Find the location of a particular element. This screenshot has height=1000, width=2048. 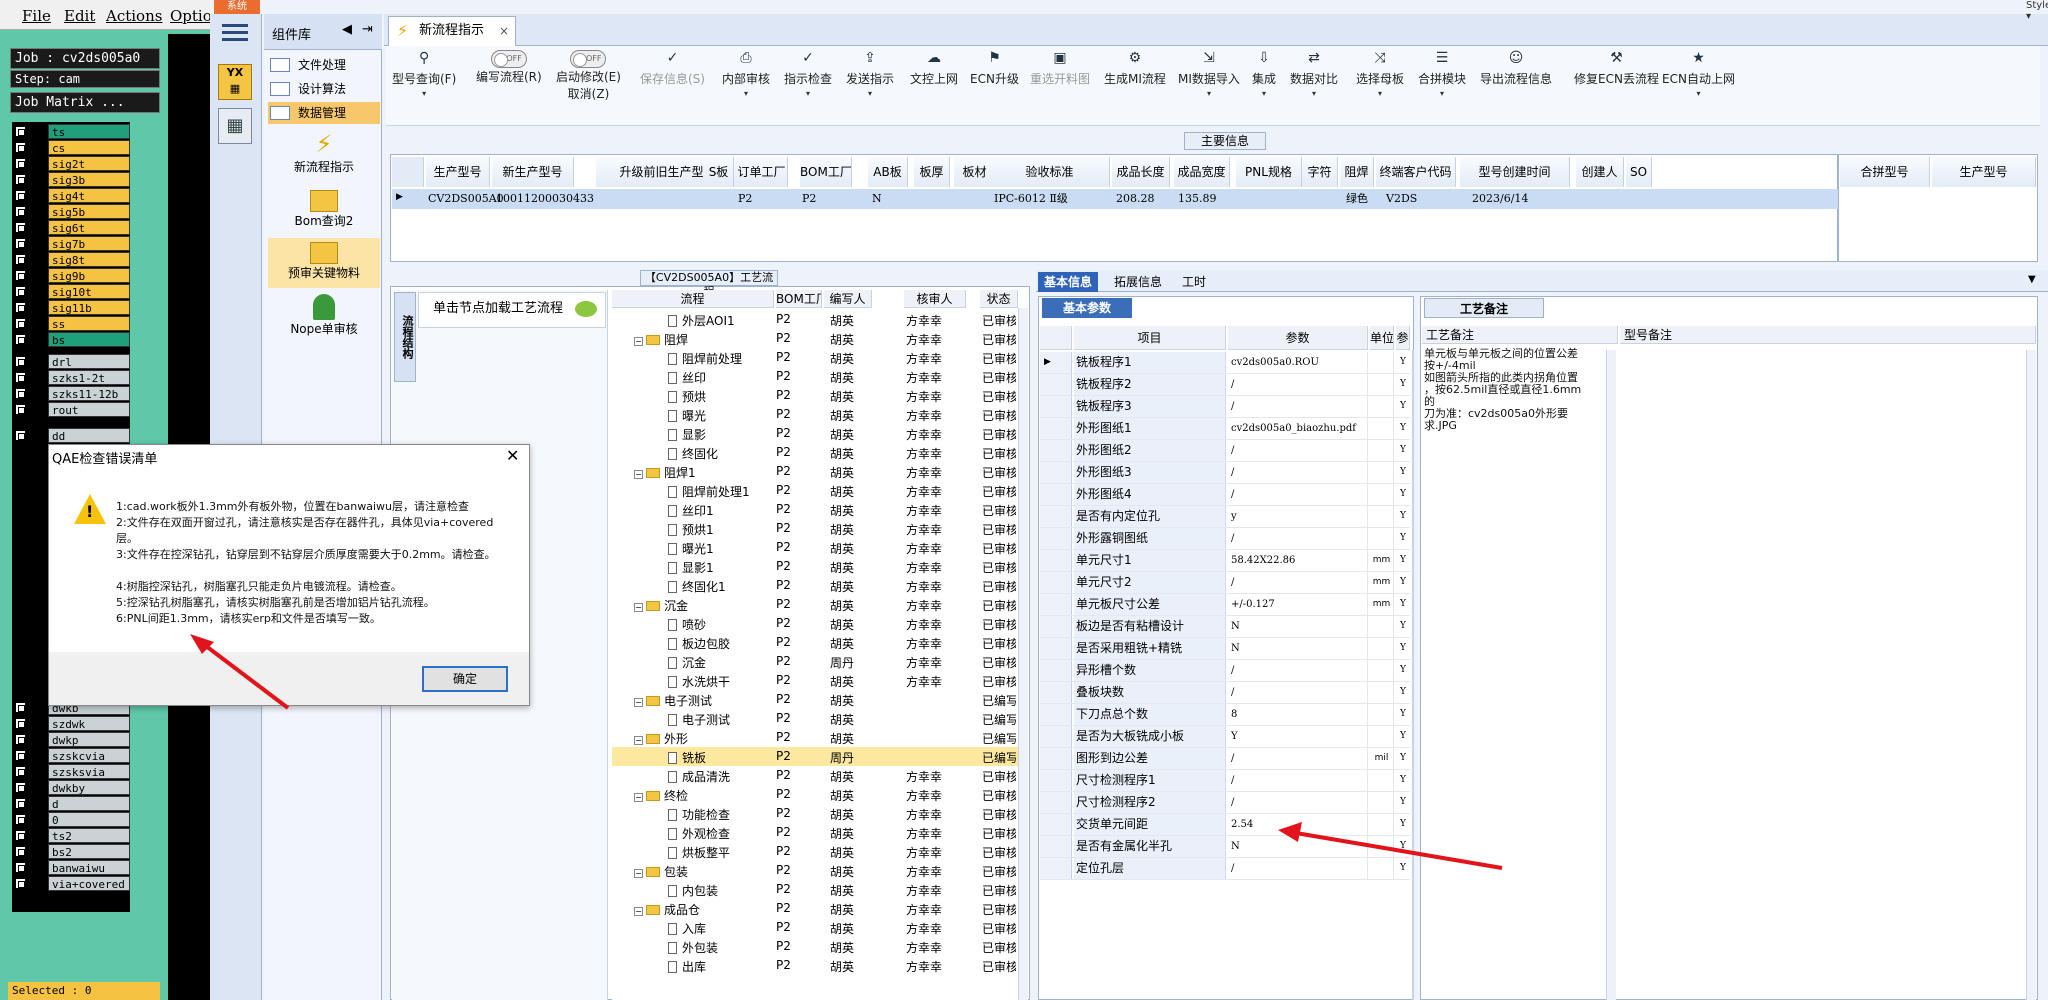

layer-row: sig6t is located at coordinates (71, 227).